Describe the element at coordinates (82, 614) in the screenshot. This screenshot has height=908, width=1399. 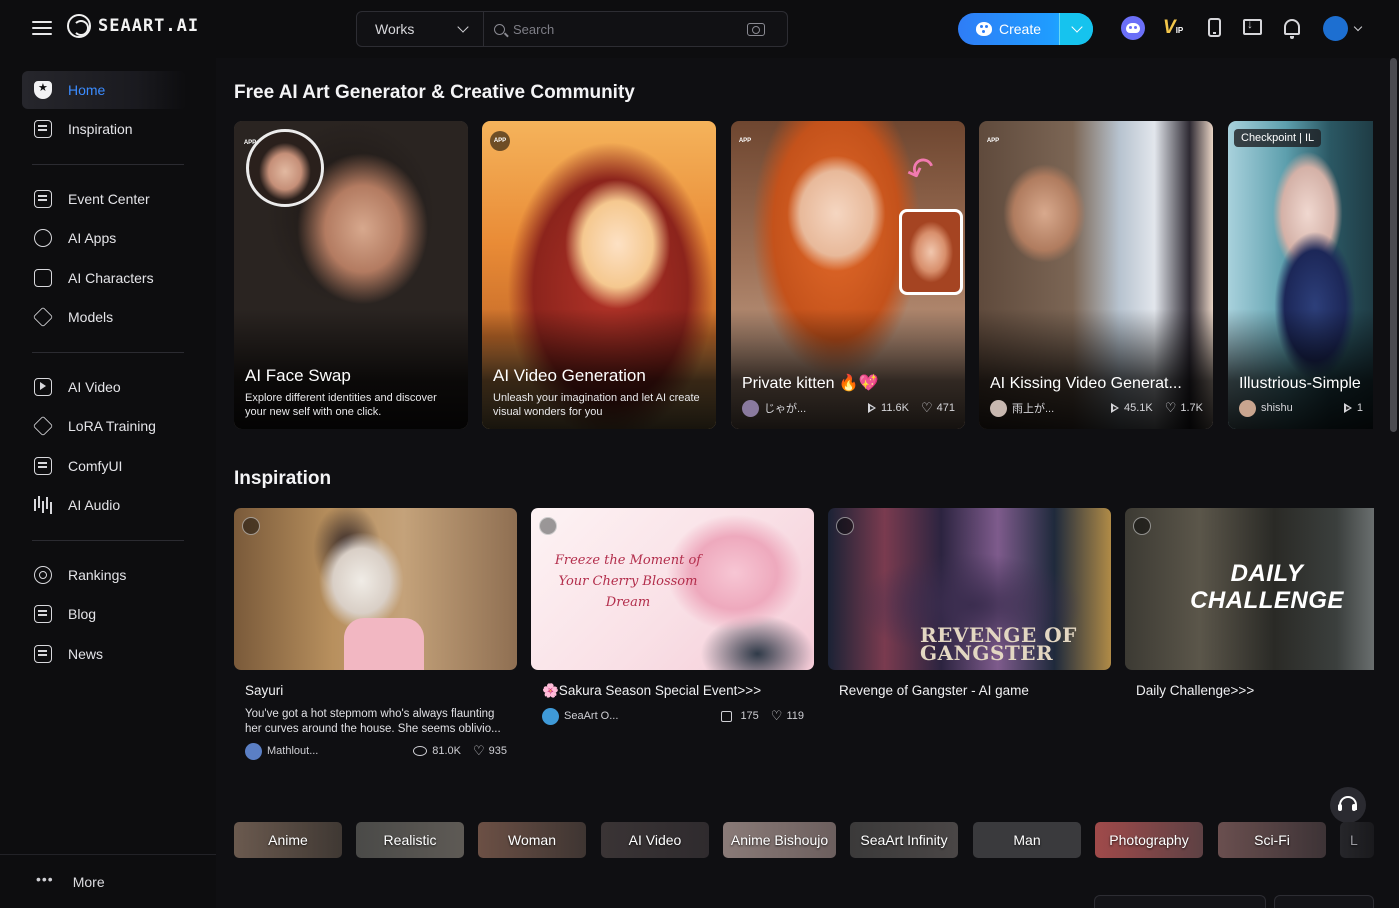
I see `sidebar-item-label: Blog` at that location.